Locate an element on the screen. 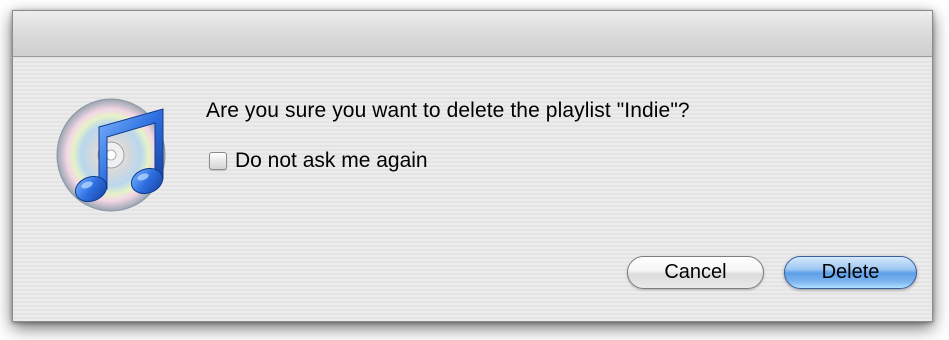 The height and width of the screenshot is (340, 949). delete-button: Delete is located at coordinates (850, 272).